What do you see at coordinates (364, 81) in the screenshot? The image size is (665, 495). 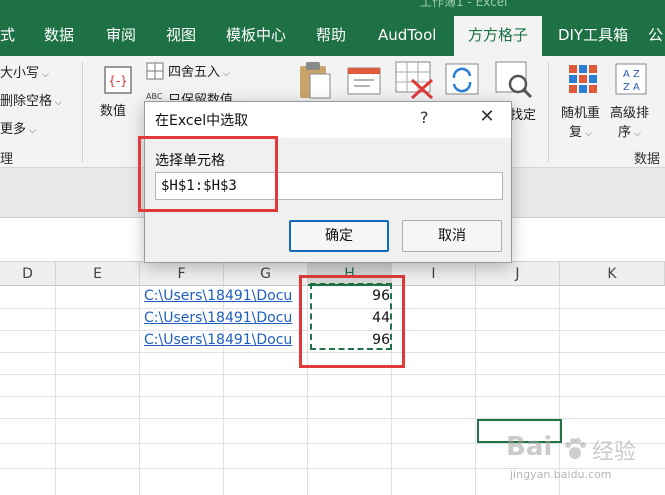 I see `insert-text-icon` at bounding box center [364, 81].